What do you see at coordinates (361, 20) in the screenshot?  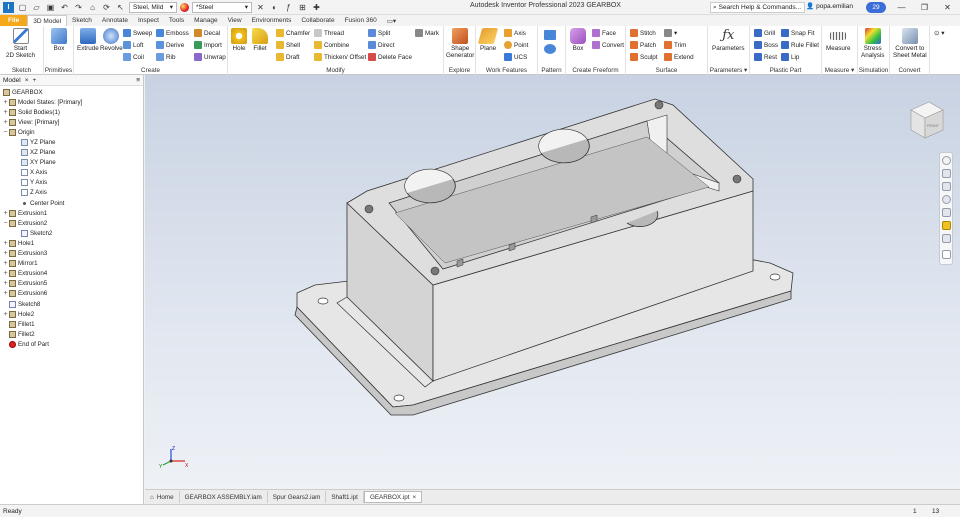 I see `tab-fusion-360: Fusion 360` at bounding box center [361, 20].